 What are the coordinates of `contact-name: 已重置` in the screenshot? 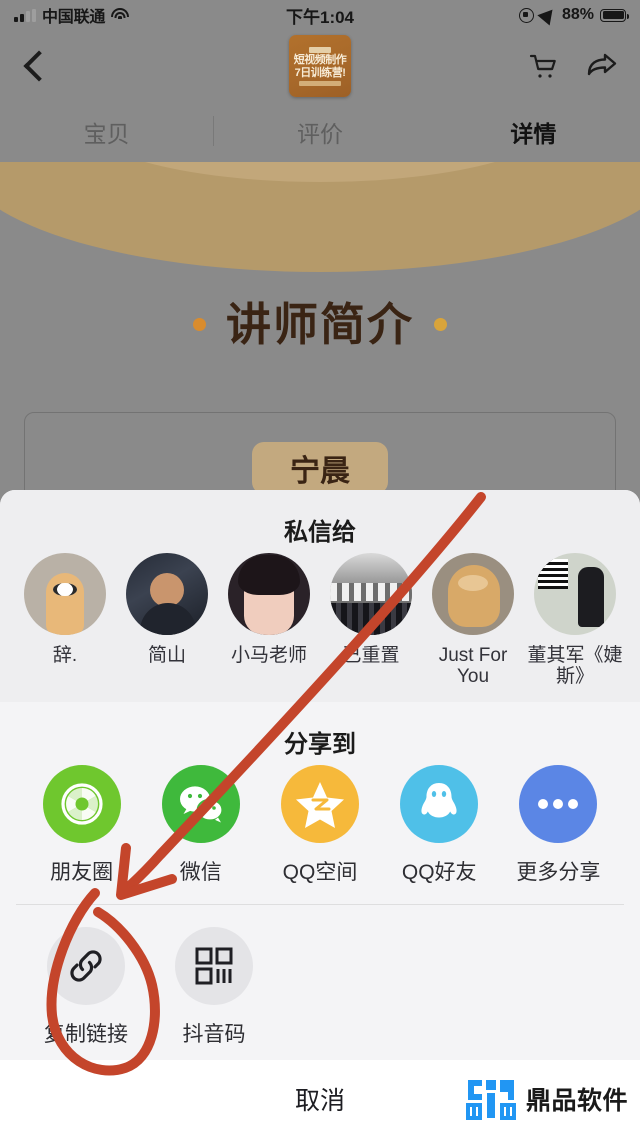 It's located at (371, 655).